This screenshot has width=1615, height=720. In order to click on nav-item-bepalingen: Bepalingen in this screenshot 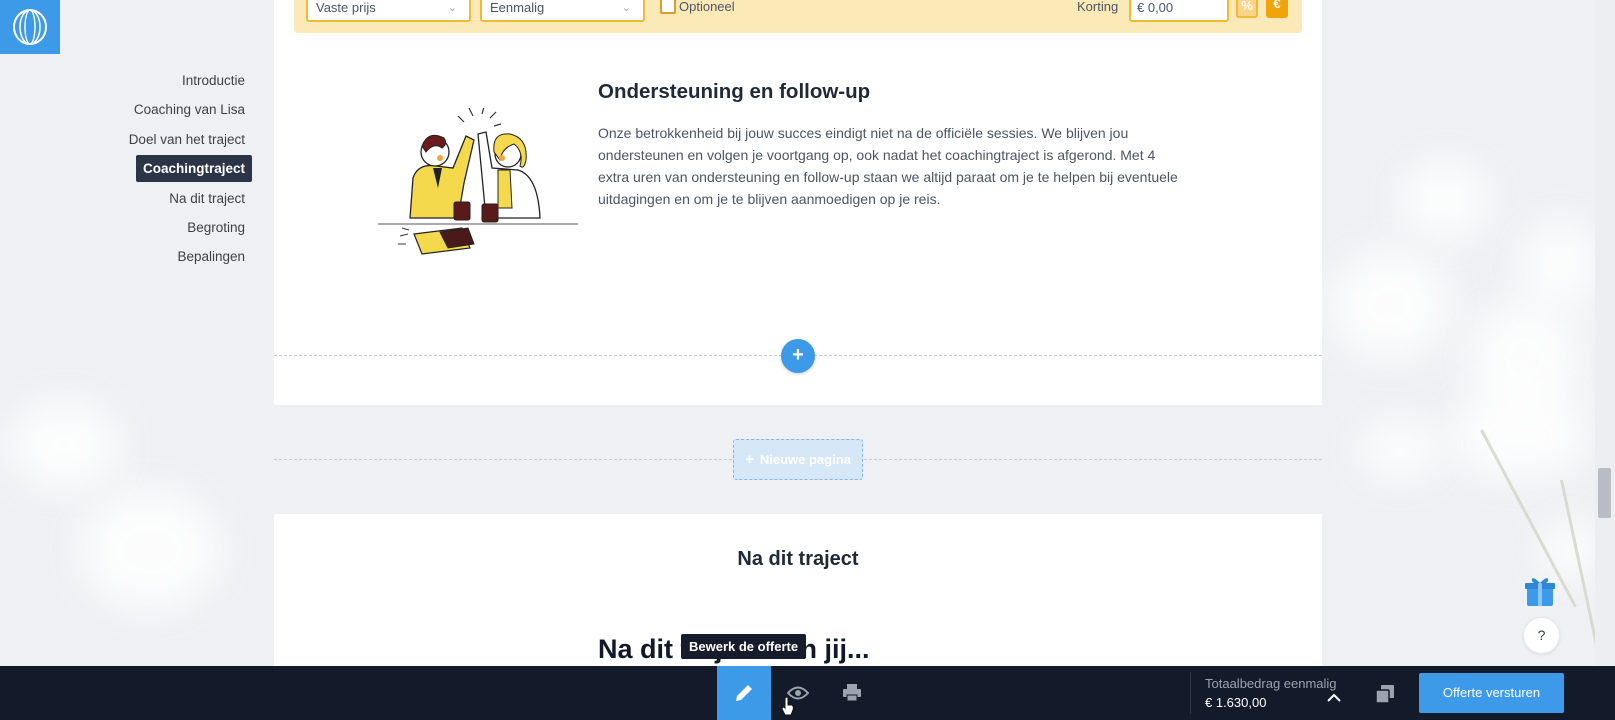, I will do `click(126, 256)`.